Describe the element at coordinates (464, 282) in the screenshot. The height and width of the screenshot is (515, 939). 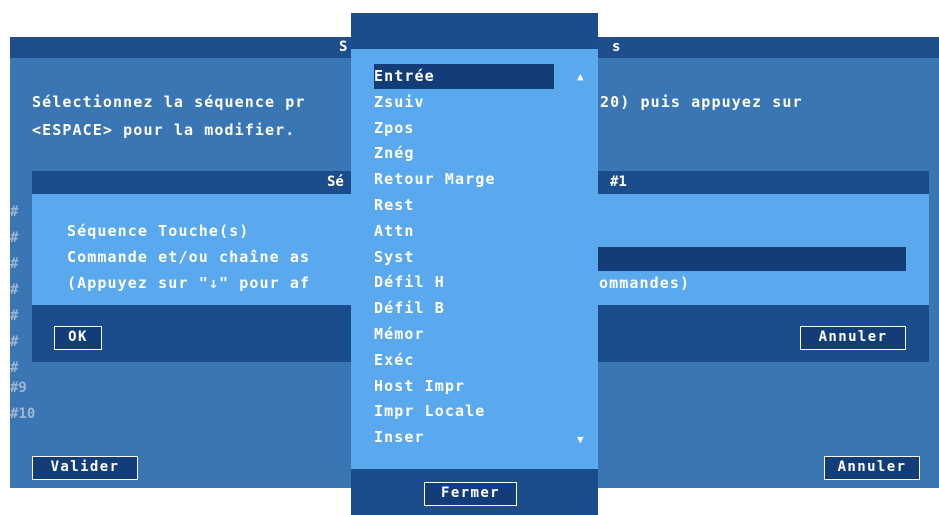
I see `command-list-item: Défil H` at that location.